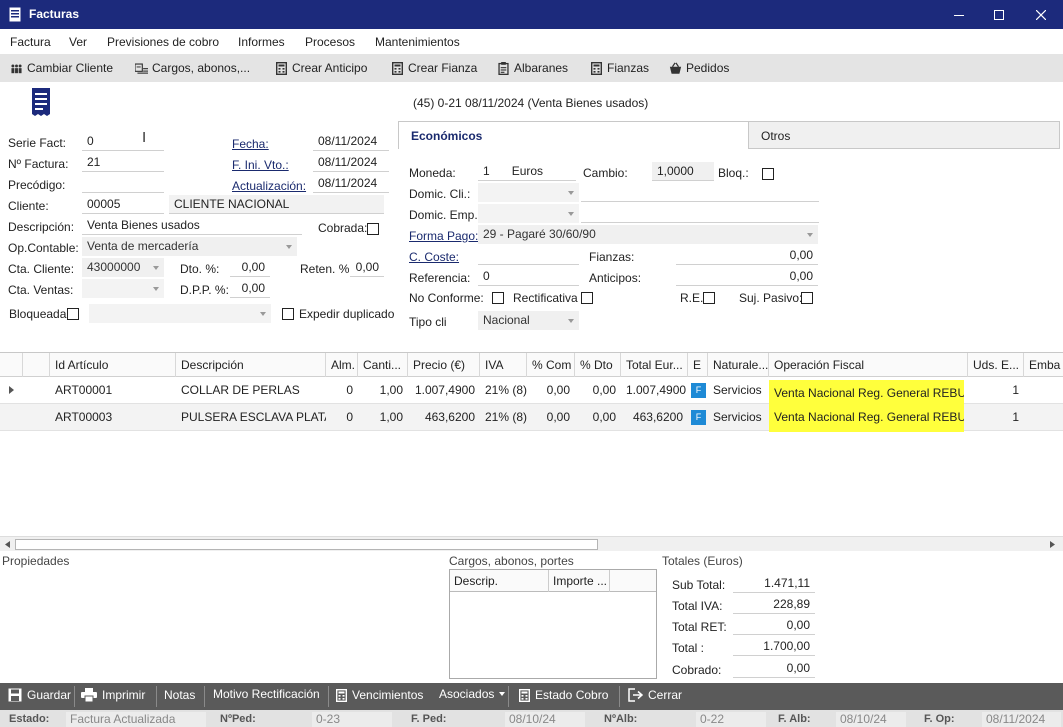 This screenshot has width=1063, height=727. Describe the element at coordinates (123, 141) in the screenshot. I see `serie-field: 0` at that location.